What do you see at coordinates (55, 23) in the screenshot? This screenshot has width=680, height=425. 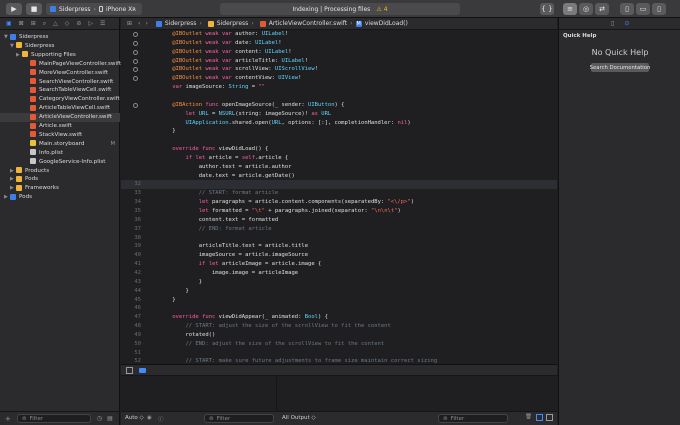 I see `issue-icon: △` at bounding box center [55, 23].